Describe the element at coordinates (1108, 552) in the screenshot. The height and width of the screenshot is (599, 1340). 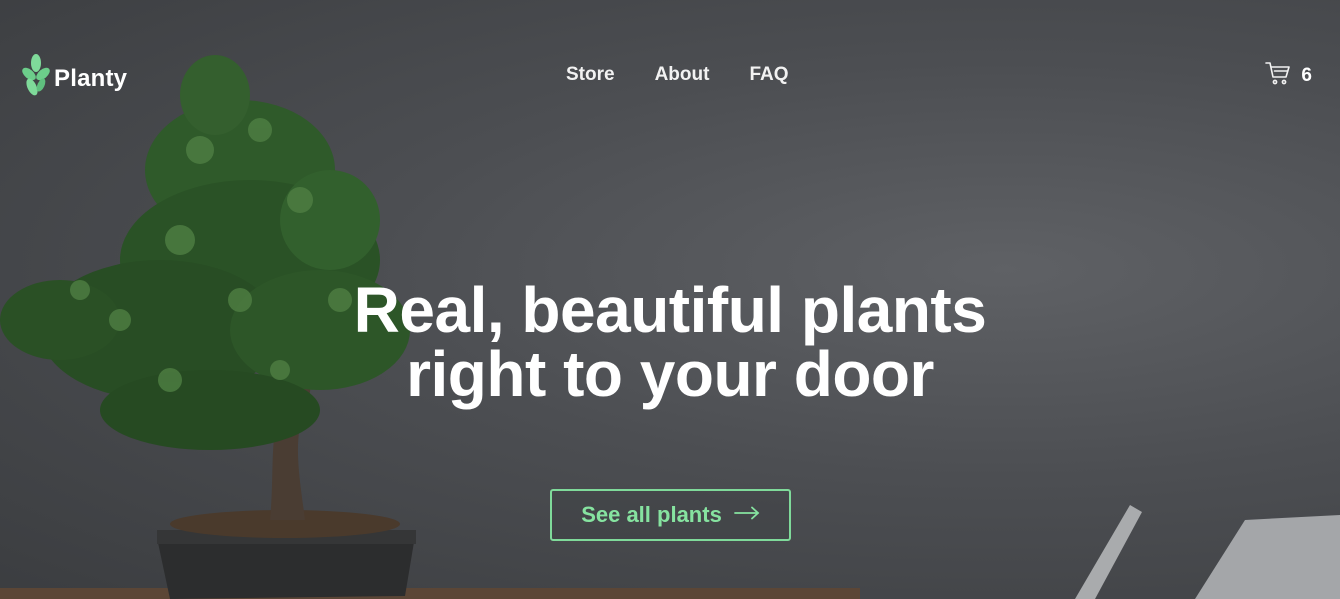
I see `chair-back-left` at that location.